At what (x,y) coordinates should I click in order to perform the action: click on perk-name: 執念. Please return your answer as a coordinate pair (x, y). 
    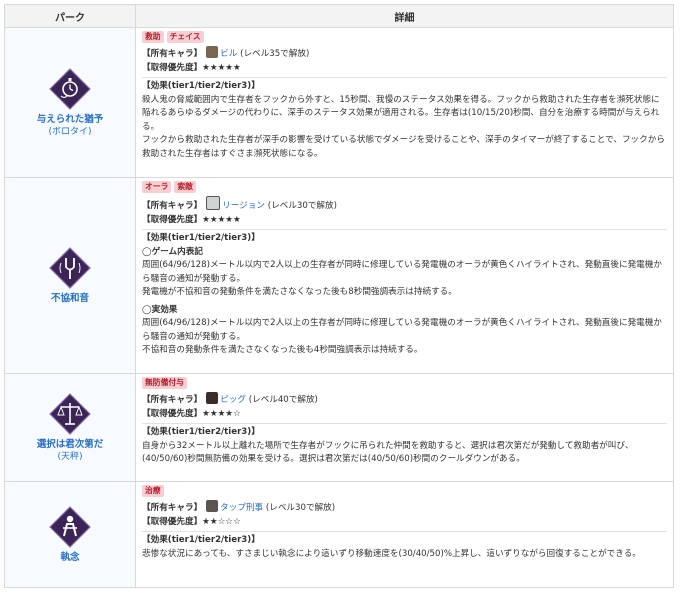
    Looking at the image, I should click on (70, 557).